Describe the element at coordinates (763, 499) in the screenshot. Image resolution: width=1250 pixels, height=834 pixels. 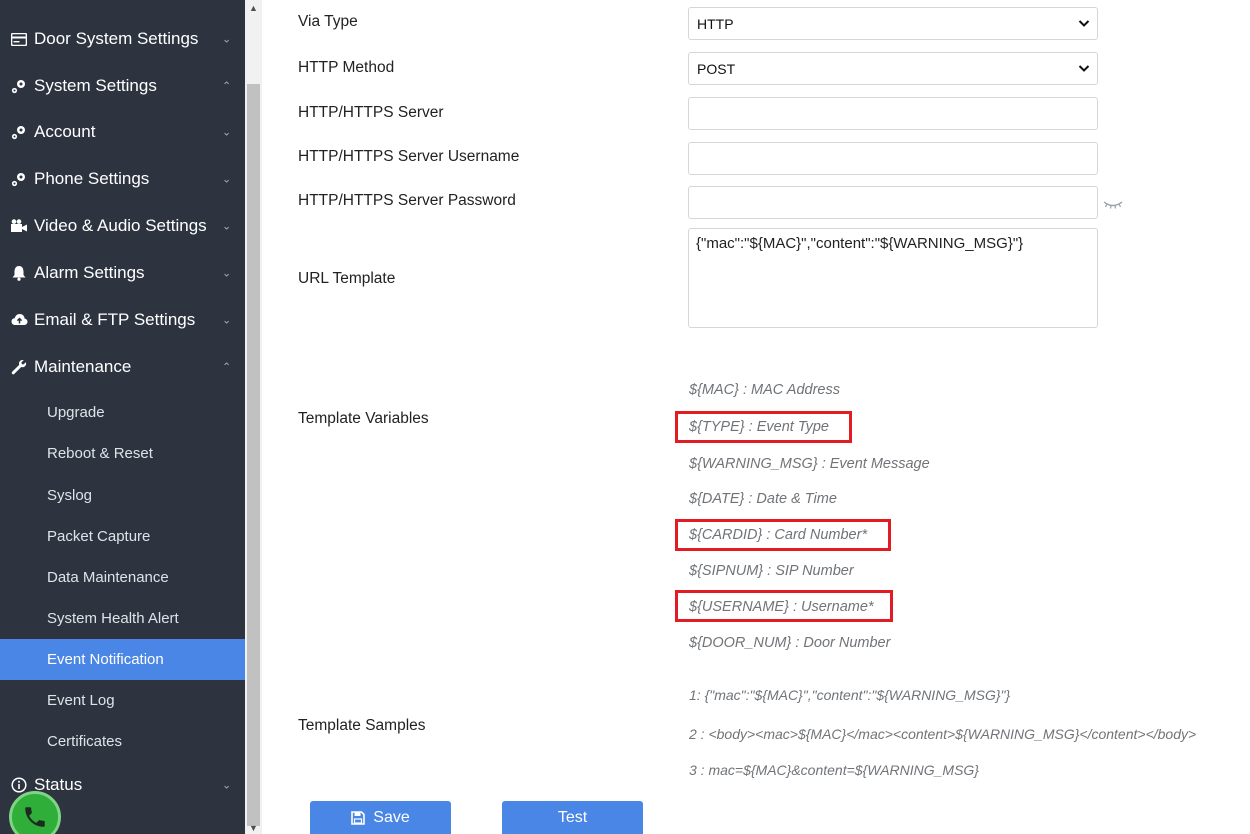
I see `template-variable-item: ${DATE} : Date & Time` at that location.